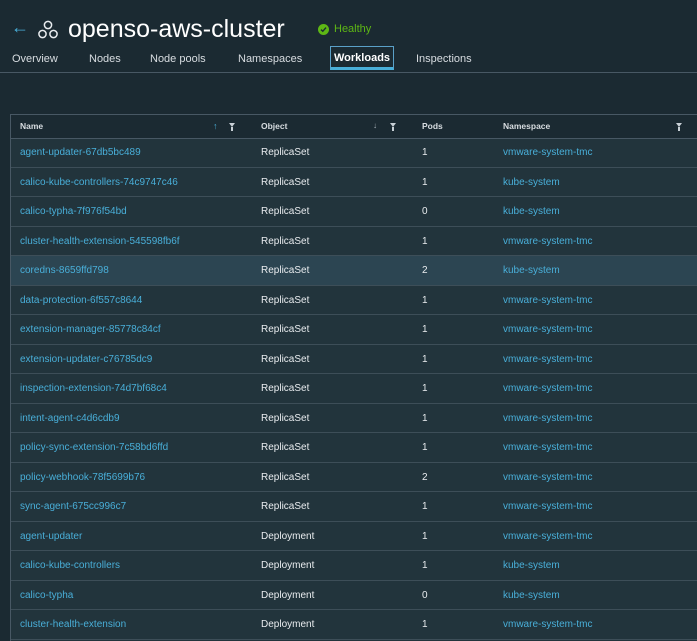  What do you see at coordinates (81, 300) in the screenshot?
I see `workload-name-link: data-protection-6f557c8644` at bounding box center [81, 300].